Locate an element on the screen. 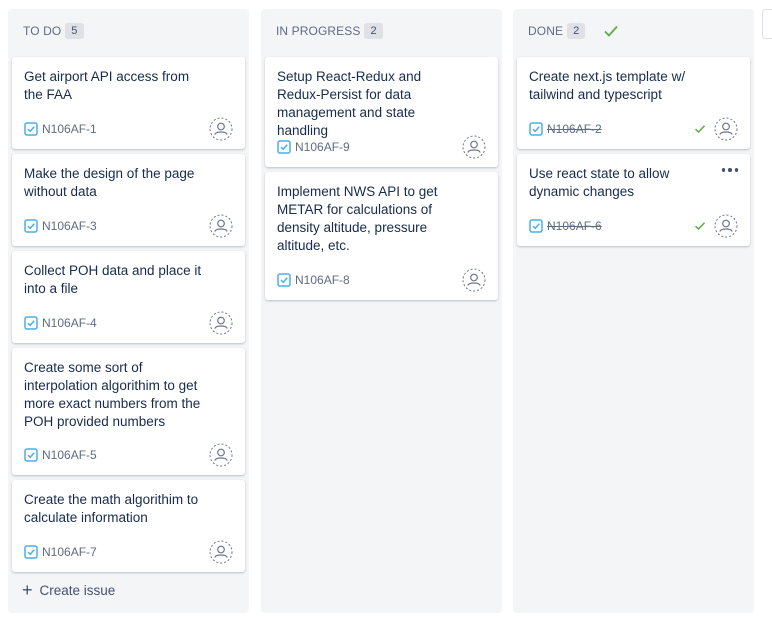  issue-count-badge: 5 is located at coordinates (74, 31).